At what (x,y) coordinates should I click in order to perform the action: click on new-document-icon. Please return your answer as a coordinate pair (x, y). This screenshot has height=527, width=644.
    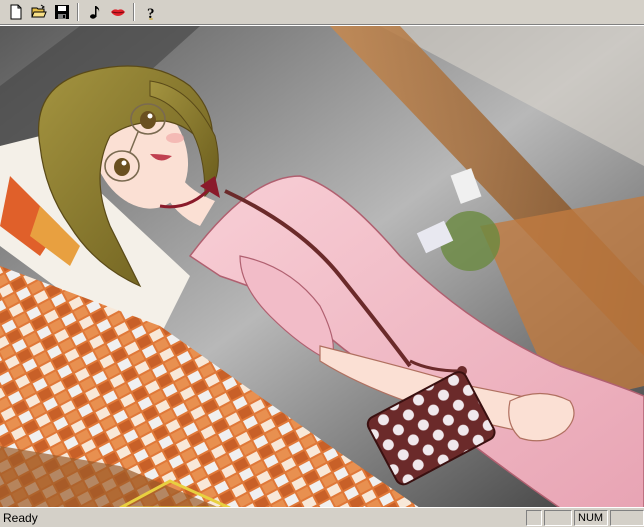
    Looking at the image, I should click on (15, 12).